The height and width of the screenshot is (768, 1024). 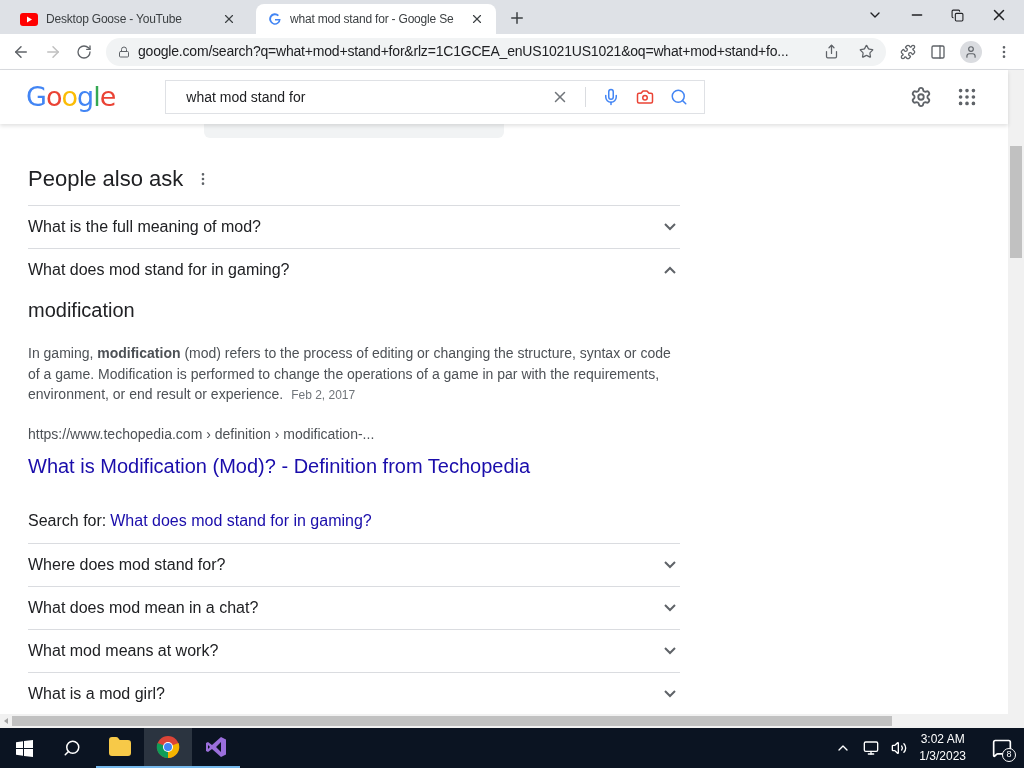 I want to click on search-for-label: Search for:, so click(x=67, y=520).